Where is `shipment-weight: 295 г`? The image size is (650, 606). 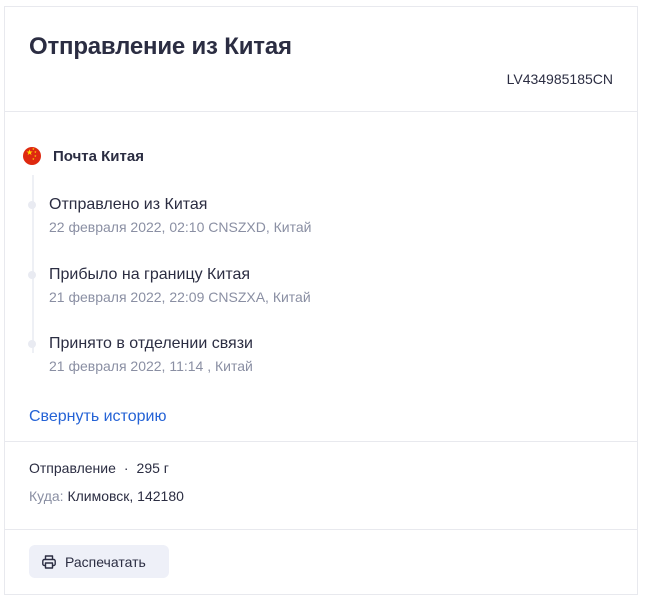
shipment-weight: 295 г is located at coordinates (152, 468).